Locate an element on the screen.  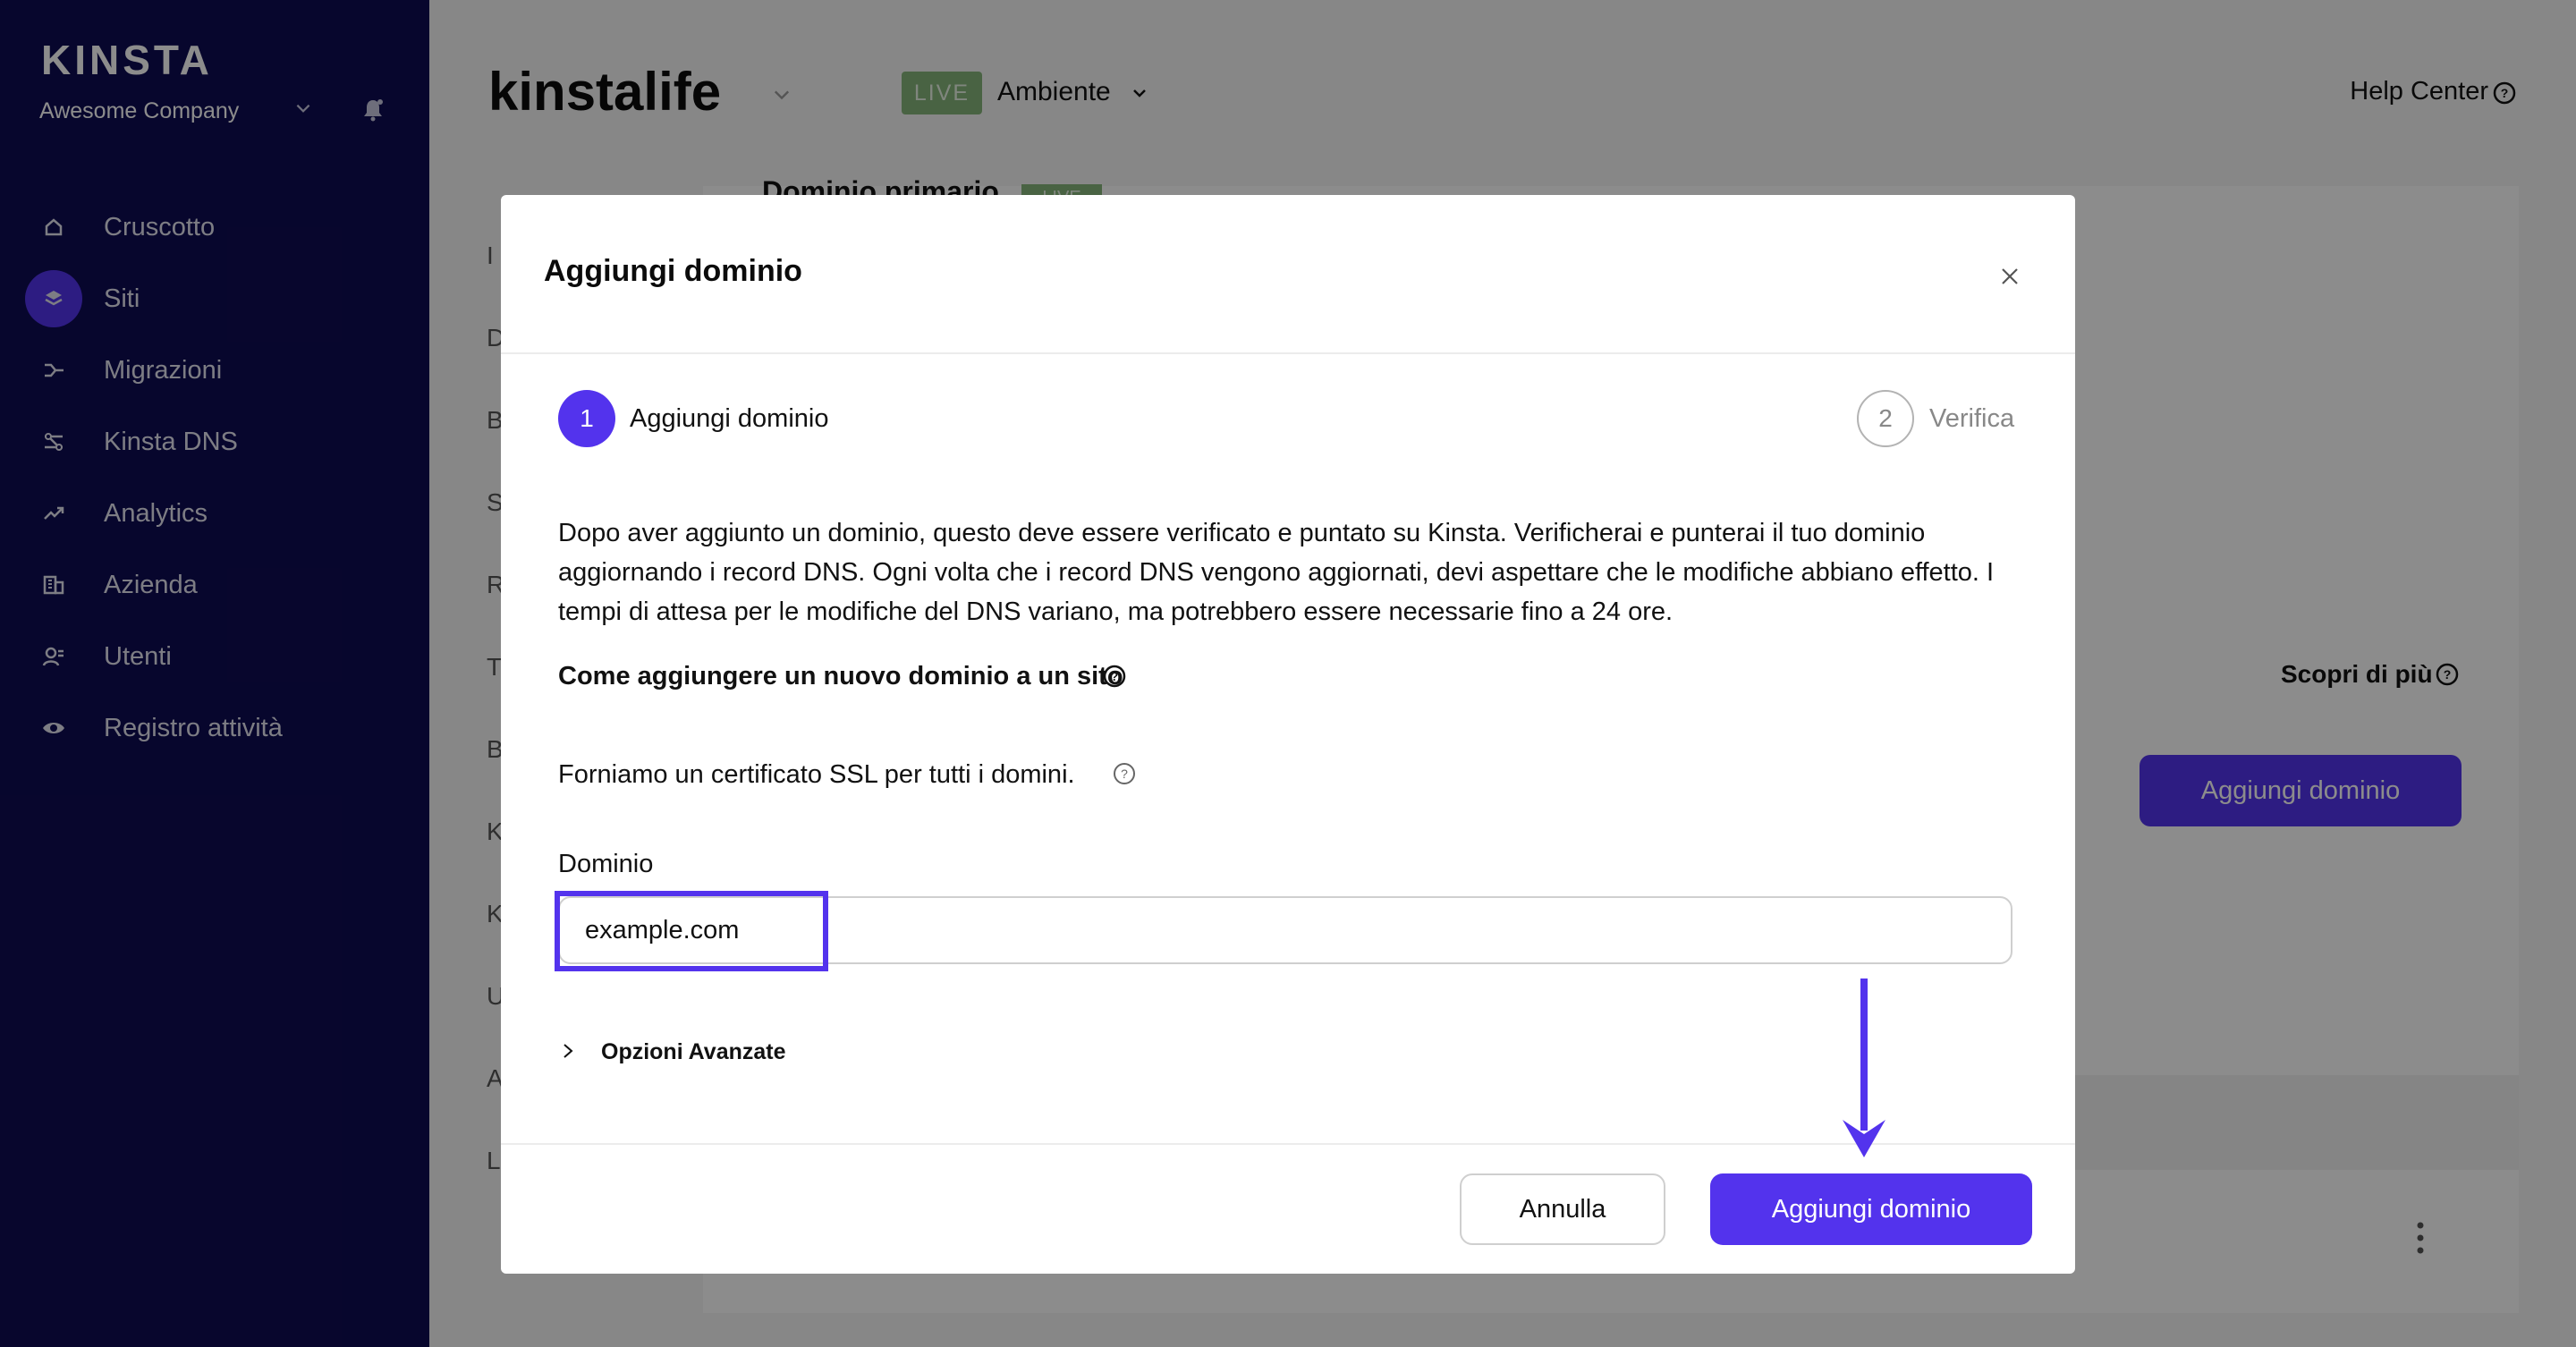
step-2-indicator: 2 is located at coordinates (1885, 418).